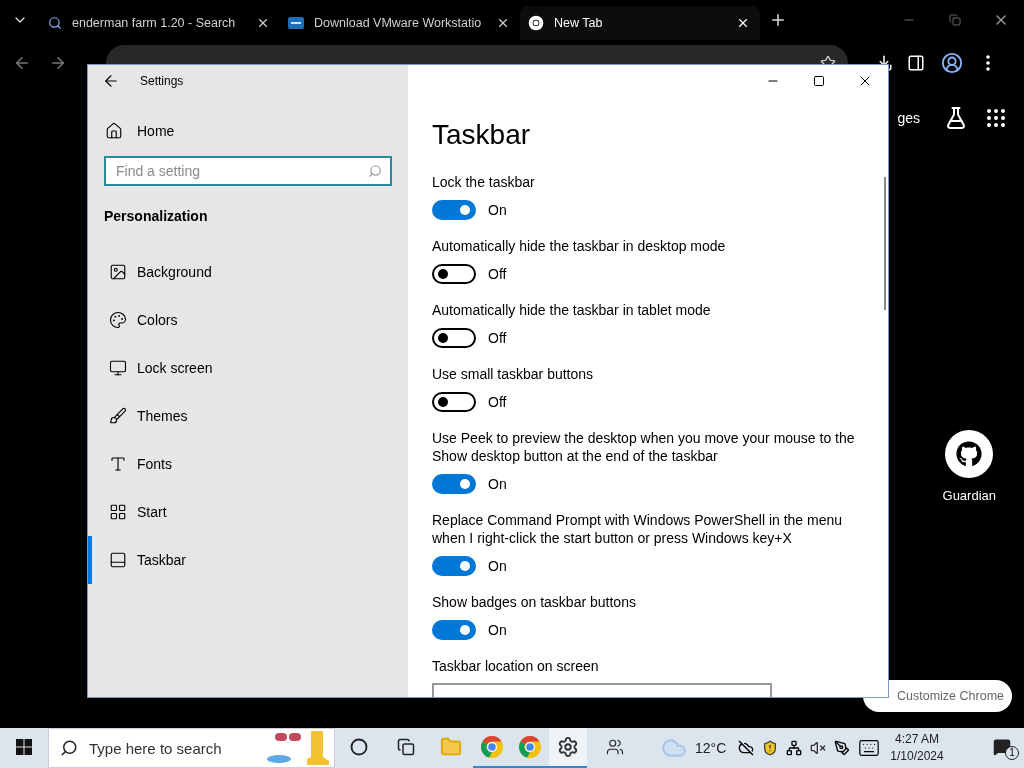 This screenshot has height=768, width=1024. I want to click on sunglasses-boots-drawing, so click(298, 748).